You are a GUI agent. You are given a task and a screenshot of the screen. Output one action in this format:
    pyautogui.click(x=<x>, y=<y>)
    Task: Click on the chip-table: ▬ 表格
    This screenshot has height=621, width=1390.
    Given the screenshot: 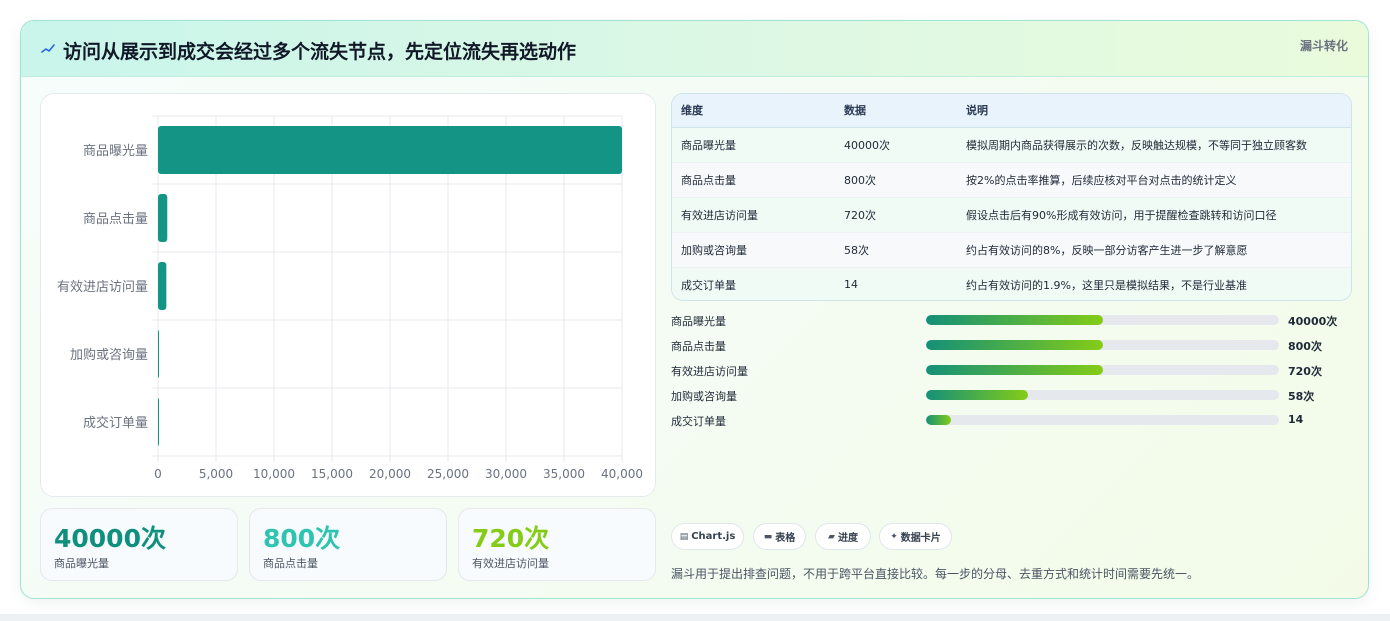 What is the action you would take?
    pyautogui.click(x=779, y=536)
    